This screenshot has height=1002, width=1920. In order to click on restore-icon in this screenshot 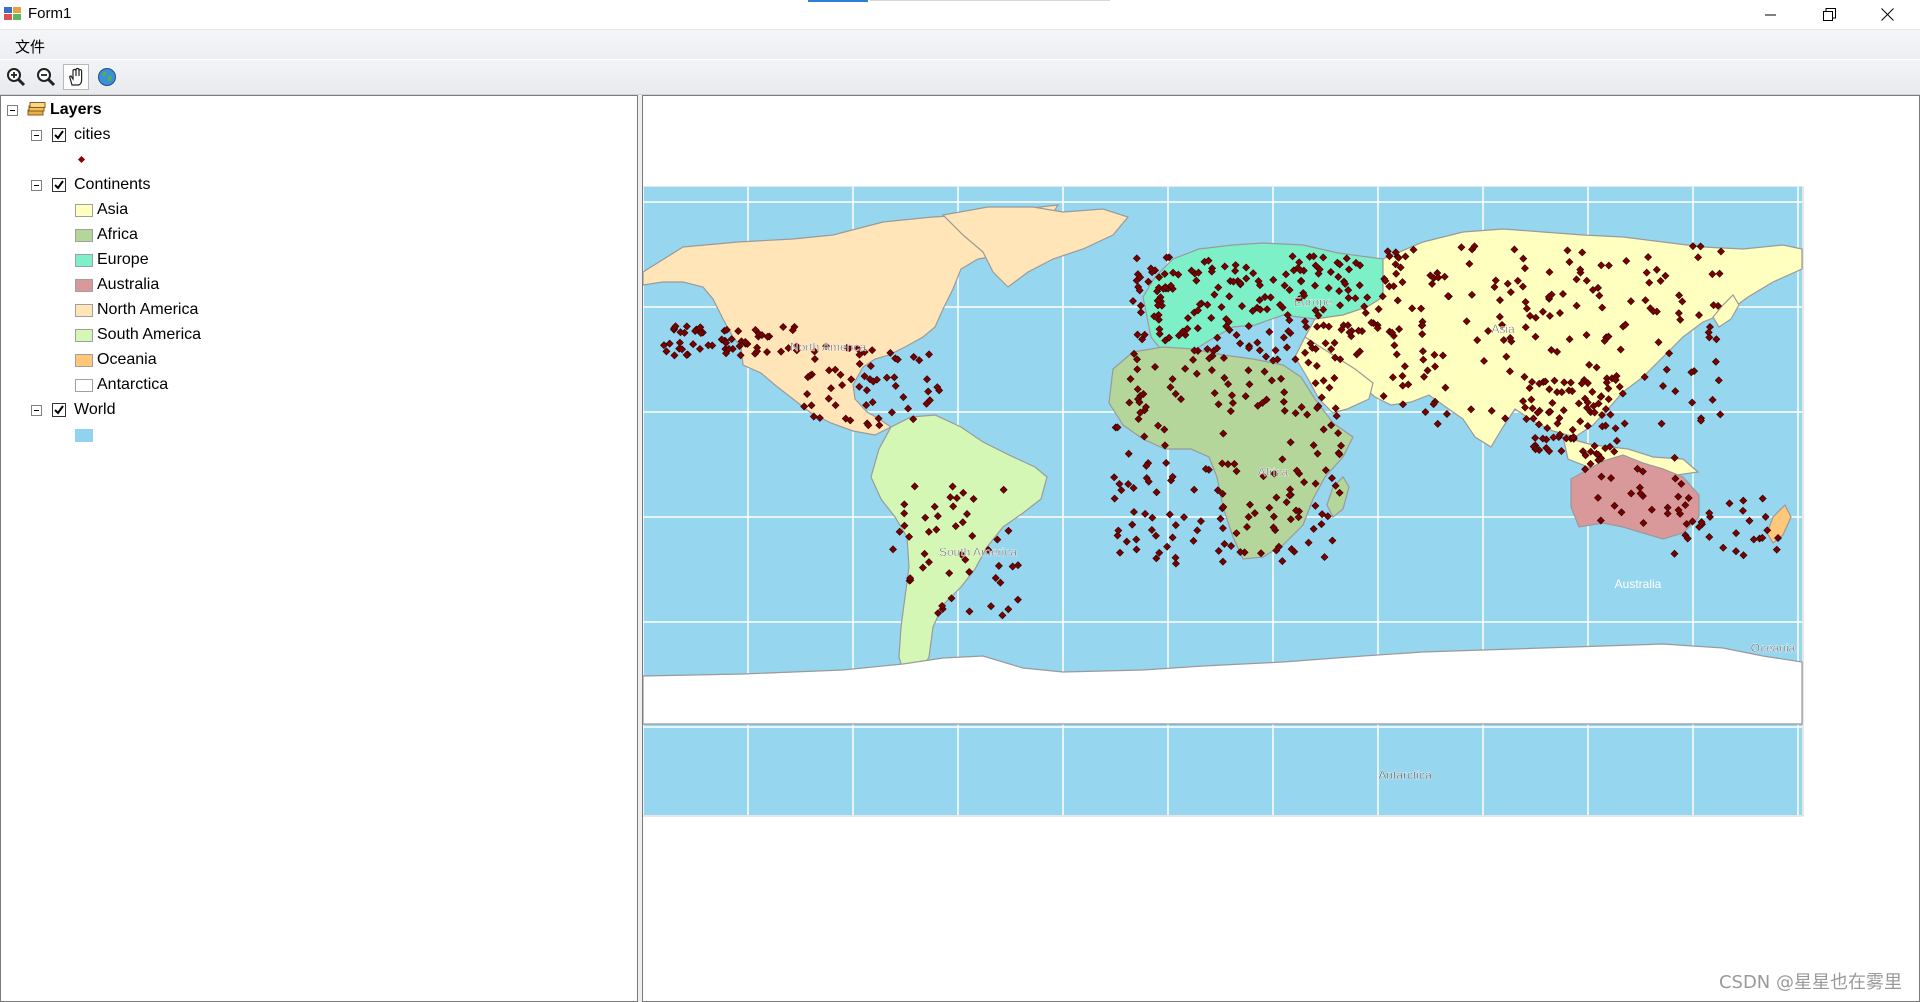, I will do `click(1829, 14)`.